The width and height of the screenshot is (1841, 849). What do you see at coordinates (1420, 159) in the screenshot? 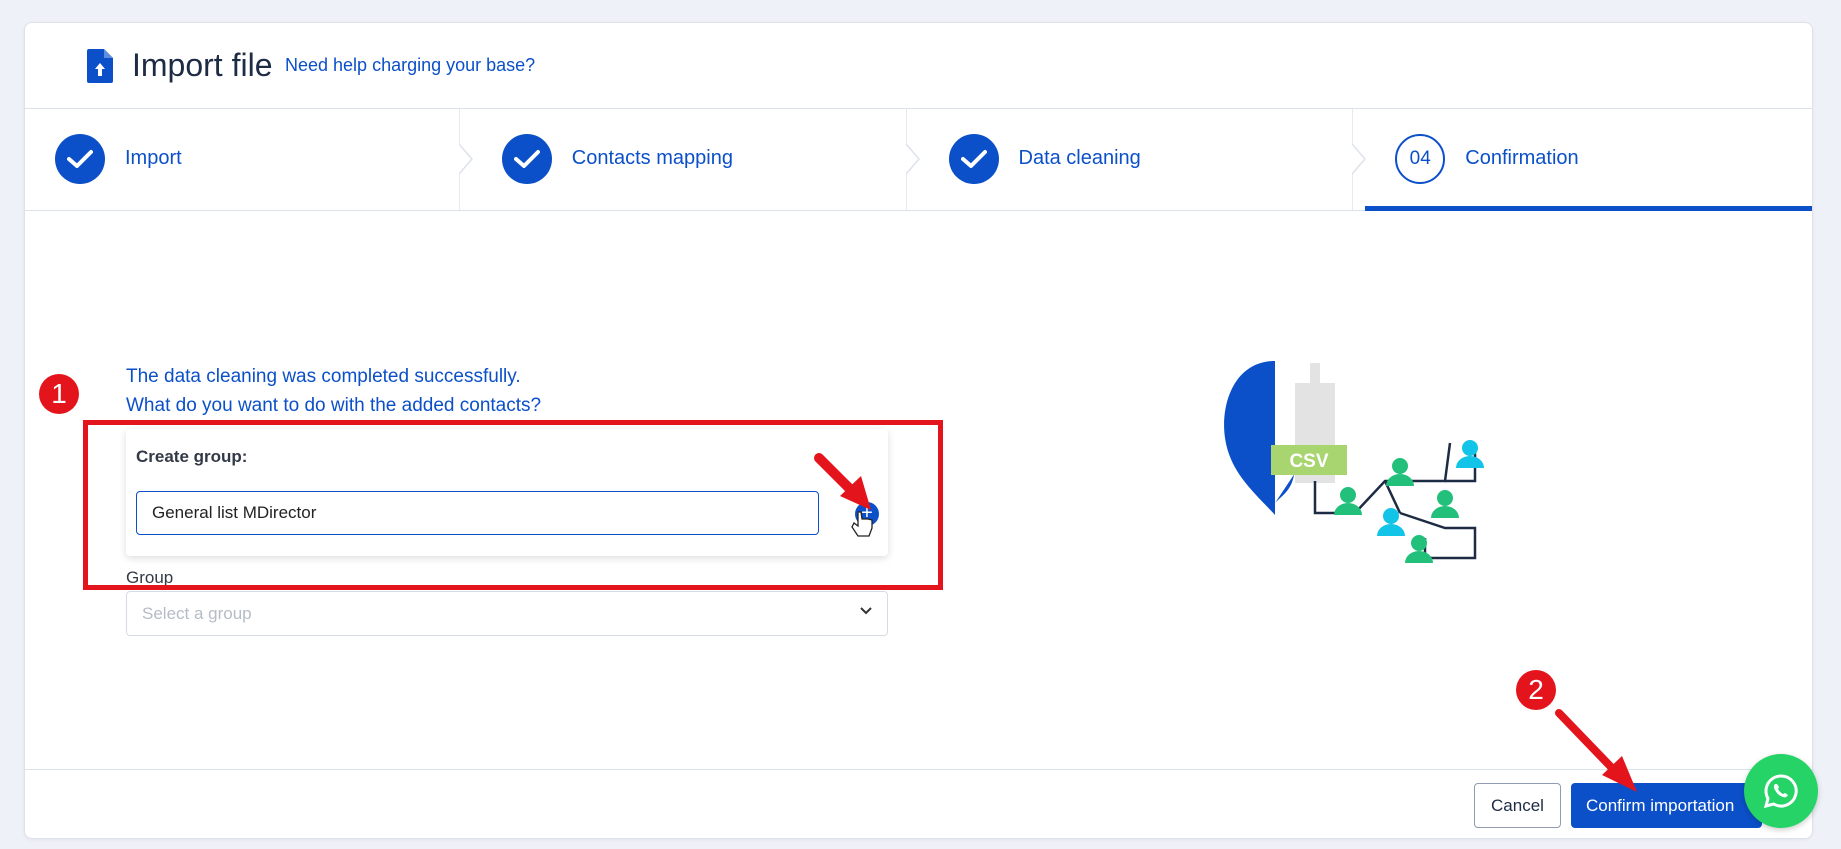
I see `step-number: 04` at bounding box center [1420, 159].